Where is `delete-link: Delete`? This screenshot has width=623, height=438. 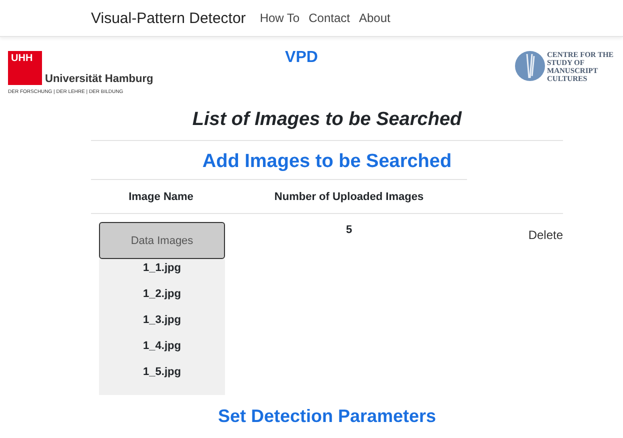
delete-link: Delete is located at coordinates (515, 308).